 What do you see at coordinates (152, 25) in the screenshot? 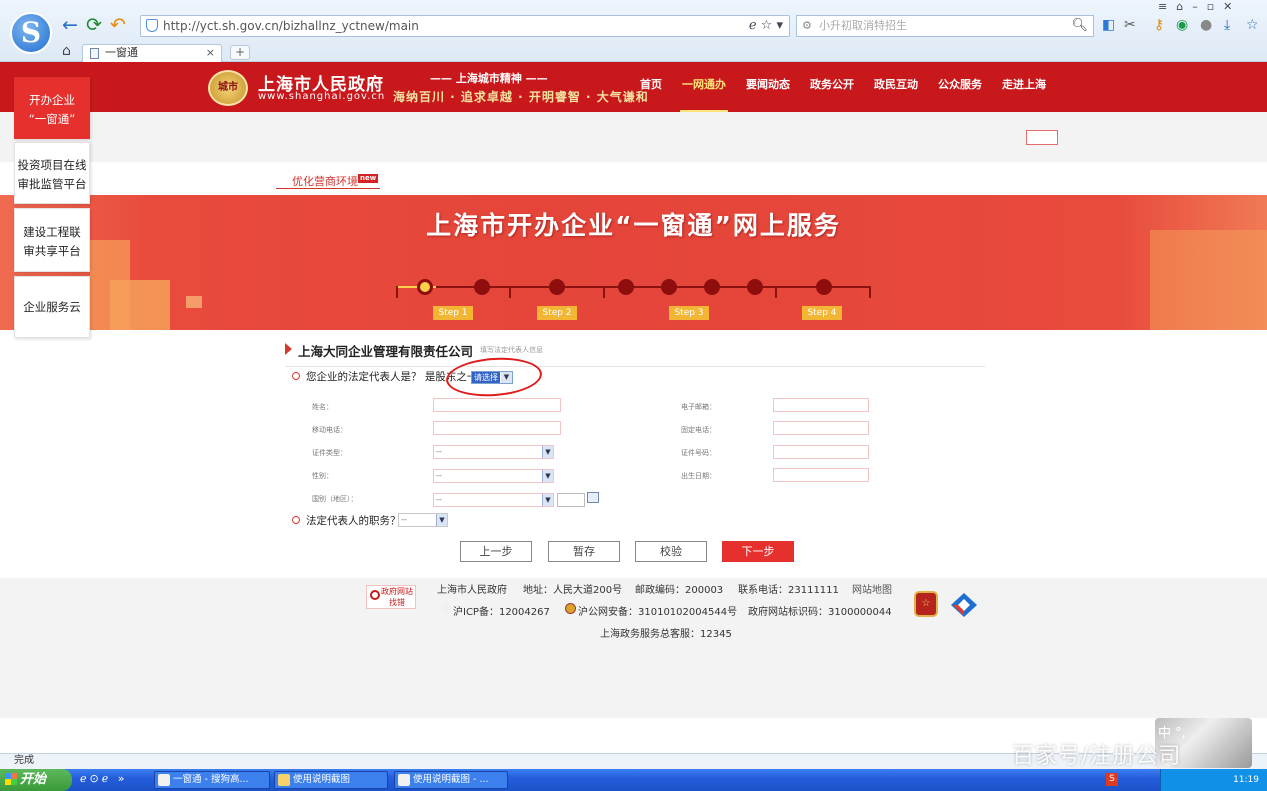
I see `security-shield-icon` at bounding box center [152, 25].